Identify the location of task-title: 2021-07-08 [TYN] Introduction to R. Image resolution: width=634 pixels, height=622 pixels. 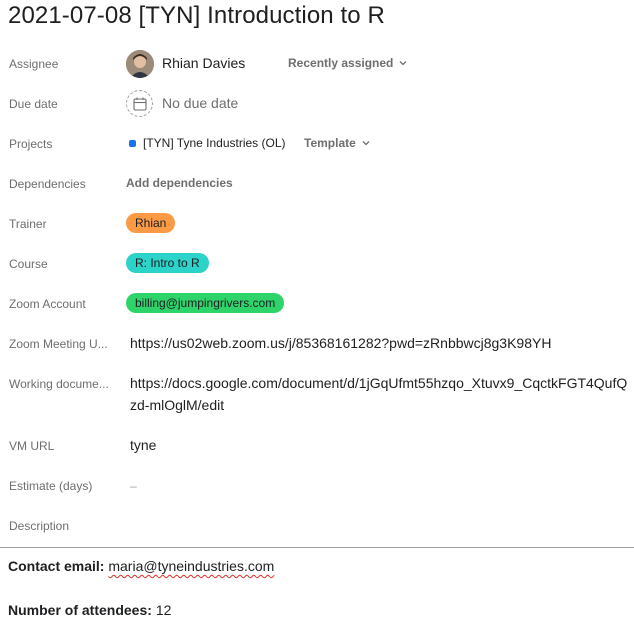
(196, 16).